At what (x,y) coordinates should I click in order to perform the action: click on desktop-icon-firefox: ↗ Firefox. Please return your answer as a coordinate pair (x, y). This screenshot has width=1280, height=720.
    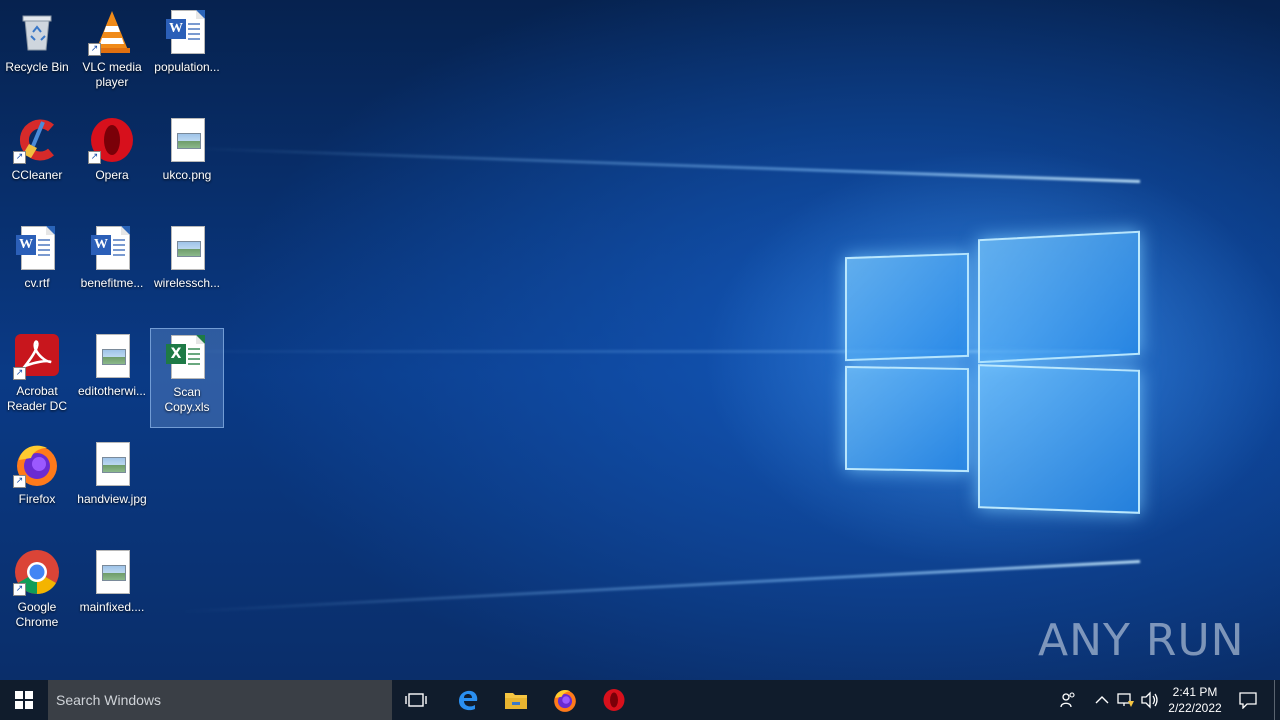
    Looking at the image, I should click on (37, 486).